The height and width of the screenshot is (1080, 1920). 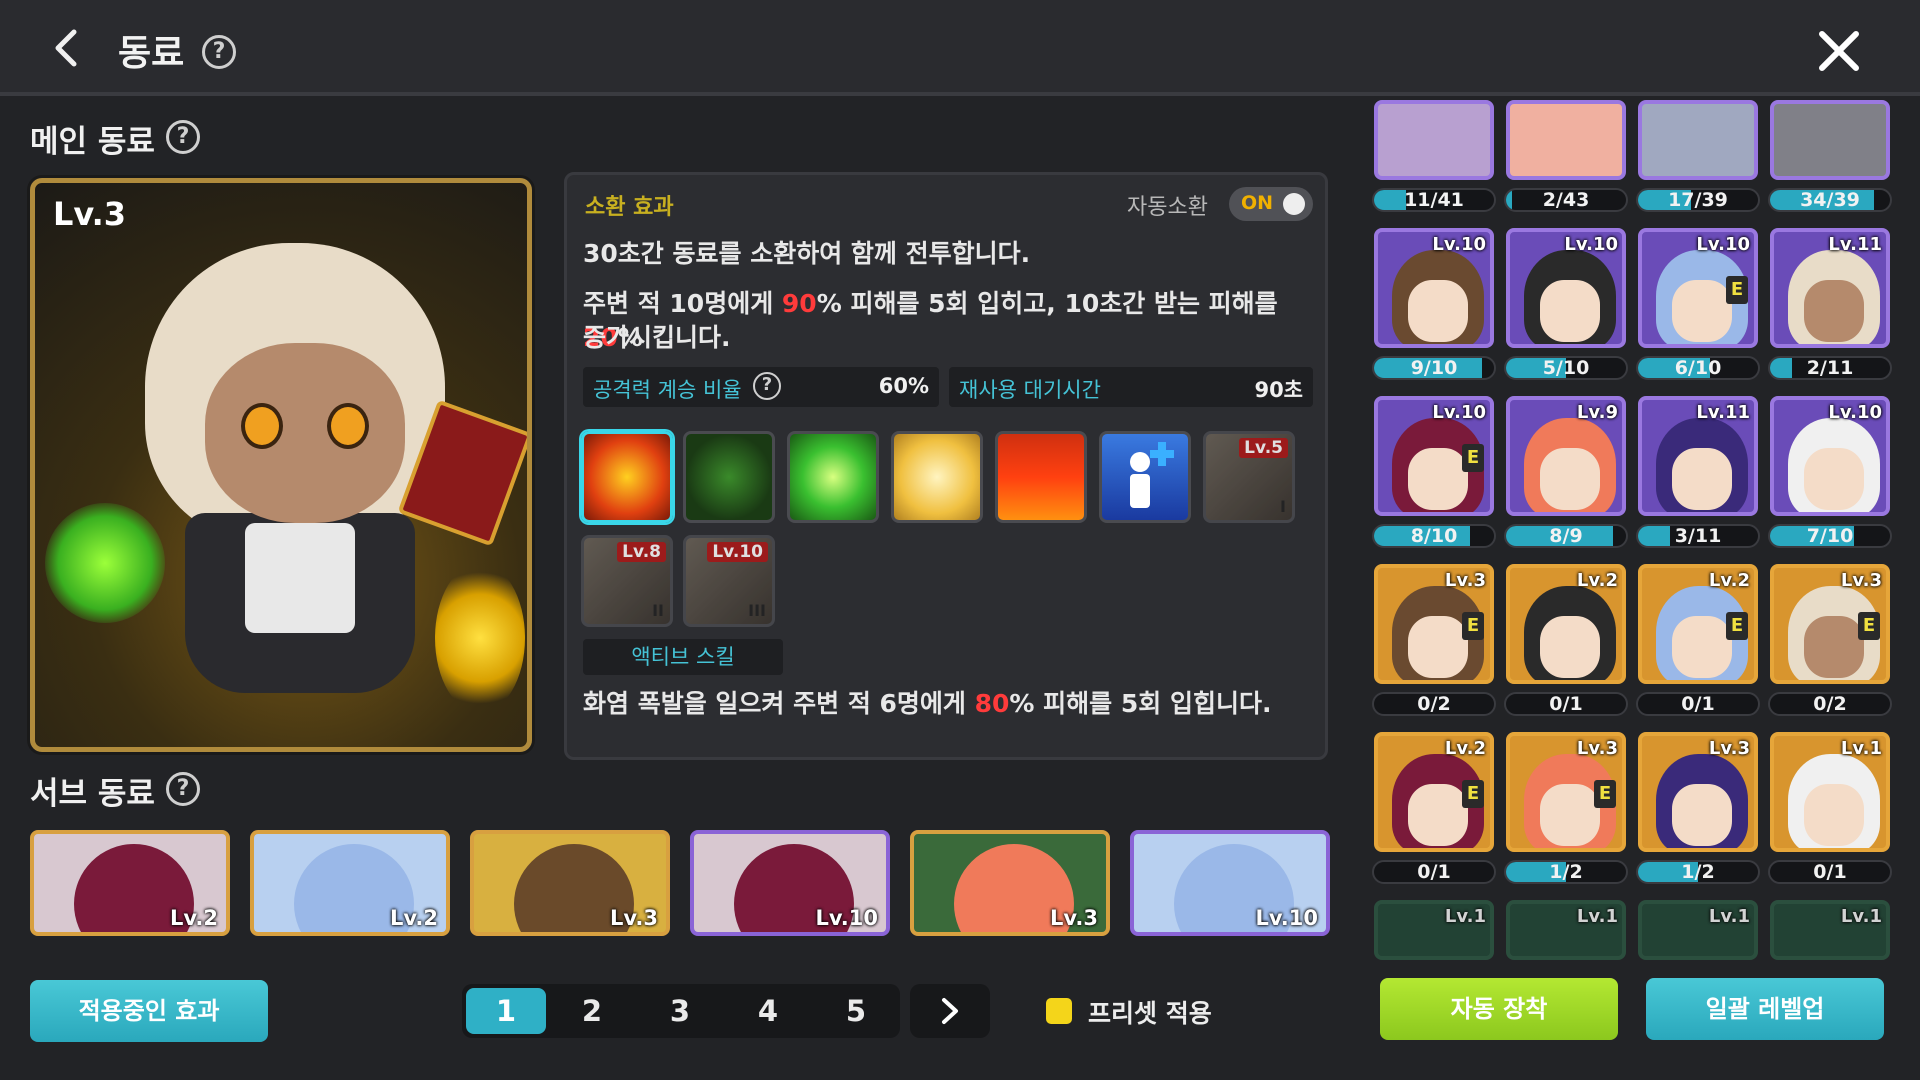 What do you see at coordinates (1131, 387) in the screenshot?
I see `cooldown-stat: 재사용 대기시간 90초` at bounding box center [1131, 387].